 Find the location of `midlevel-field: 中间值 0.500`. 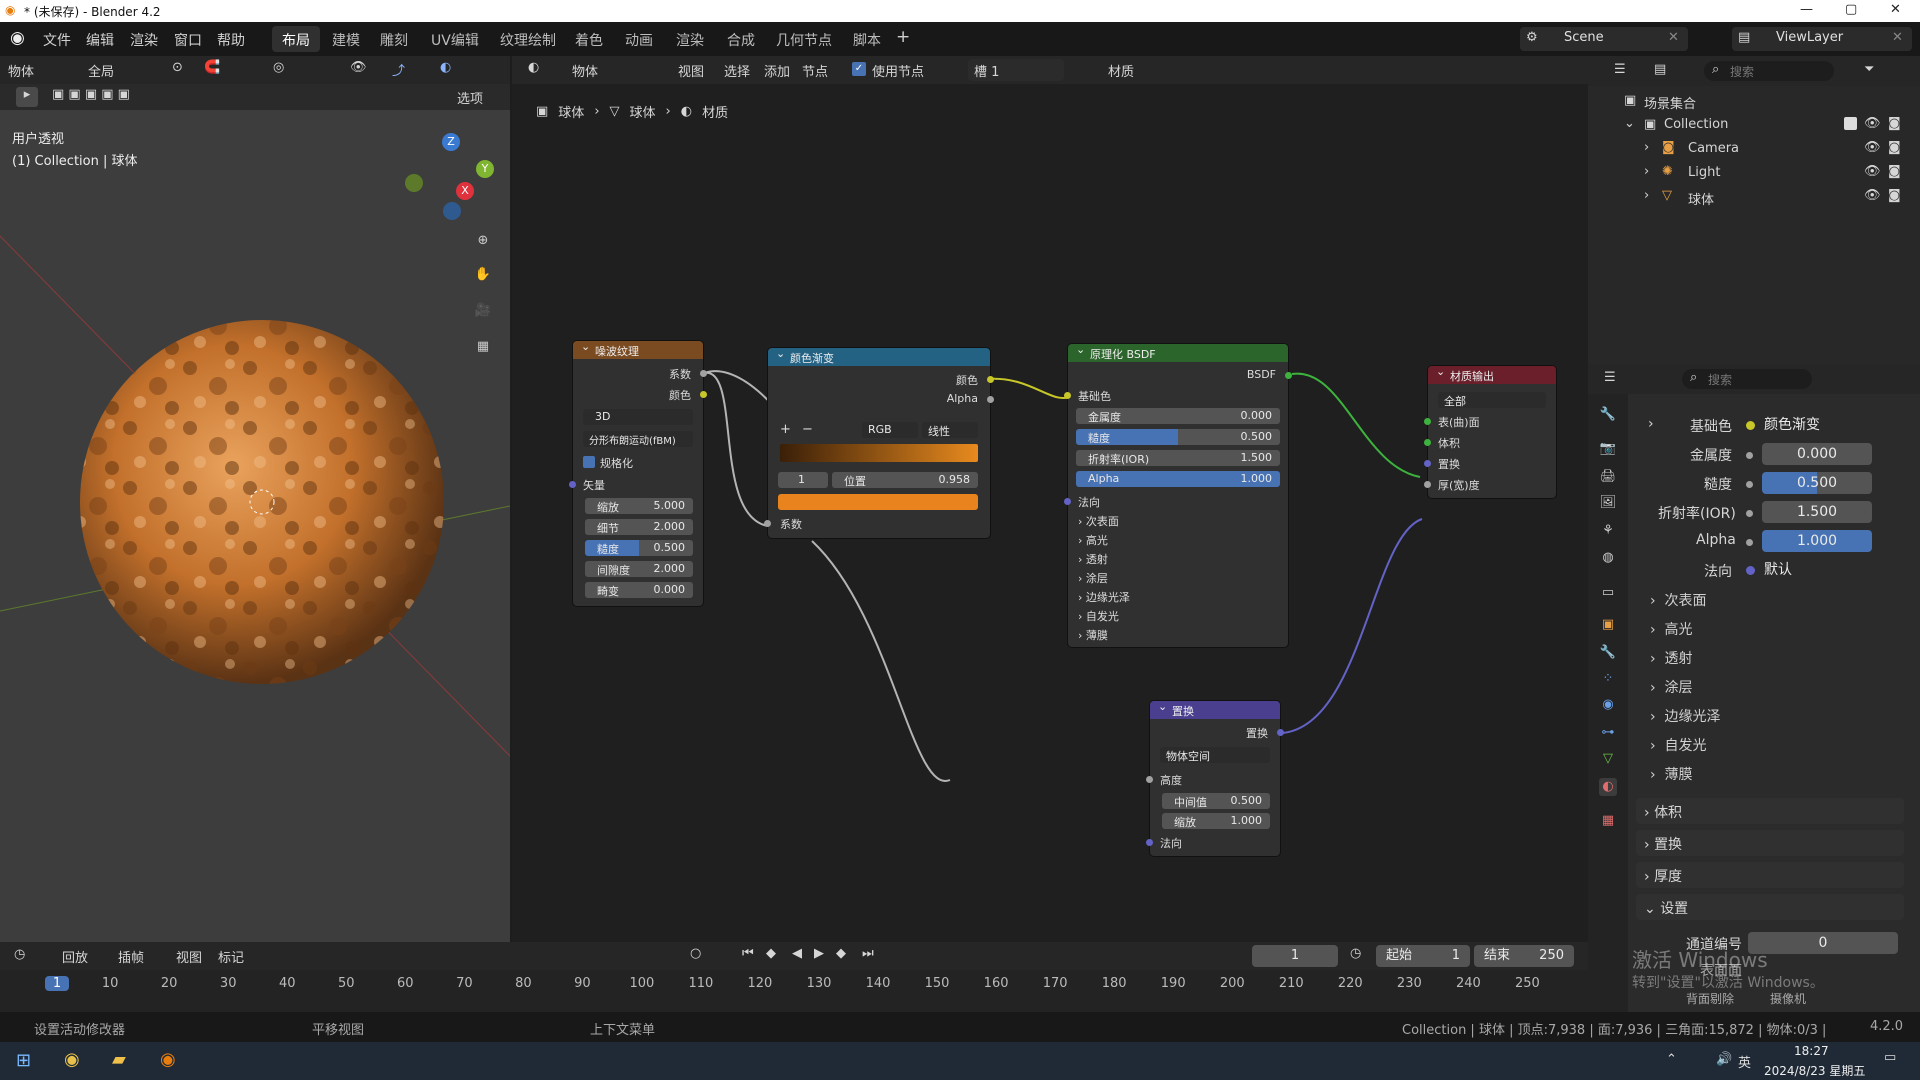

midlevel-field: 中间值 0.500 is located at coordinates (1216, 801).